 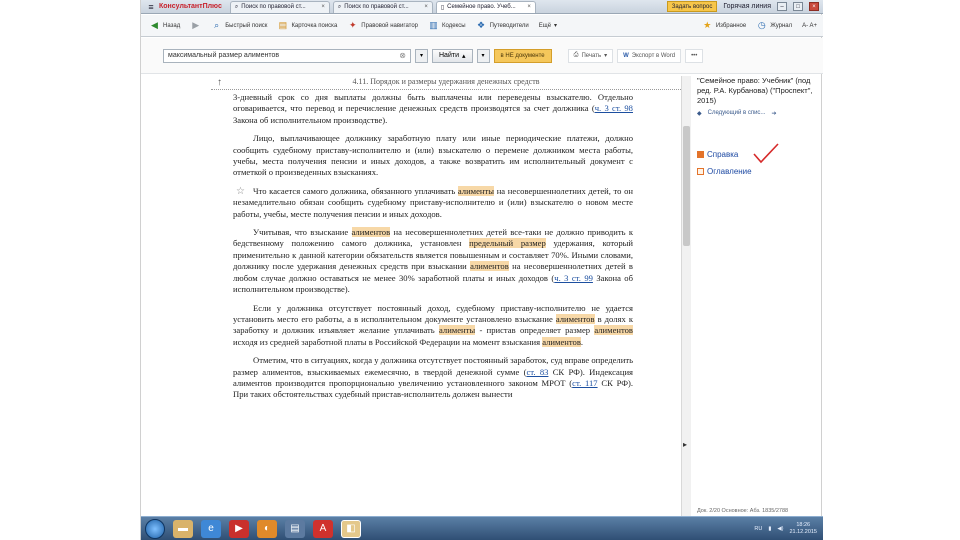 What do you see at coordinates (700, 154) in the screenshot?
I see `help-icon` at bounding box center [700, 154].